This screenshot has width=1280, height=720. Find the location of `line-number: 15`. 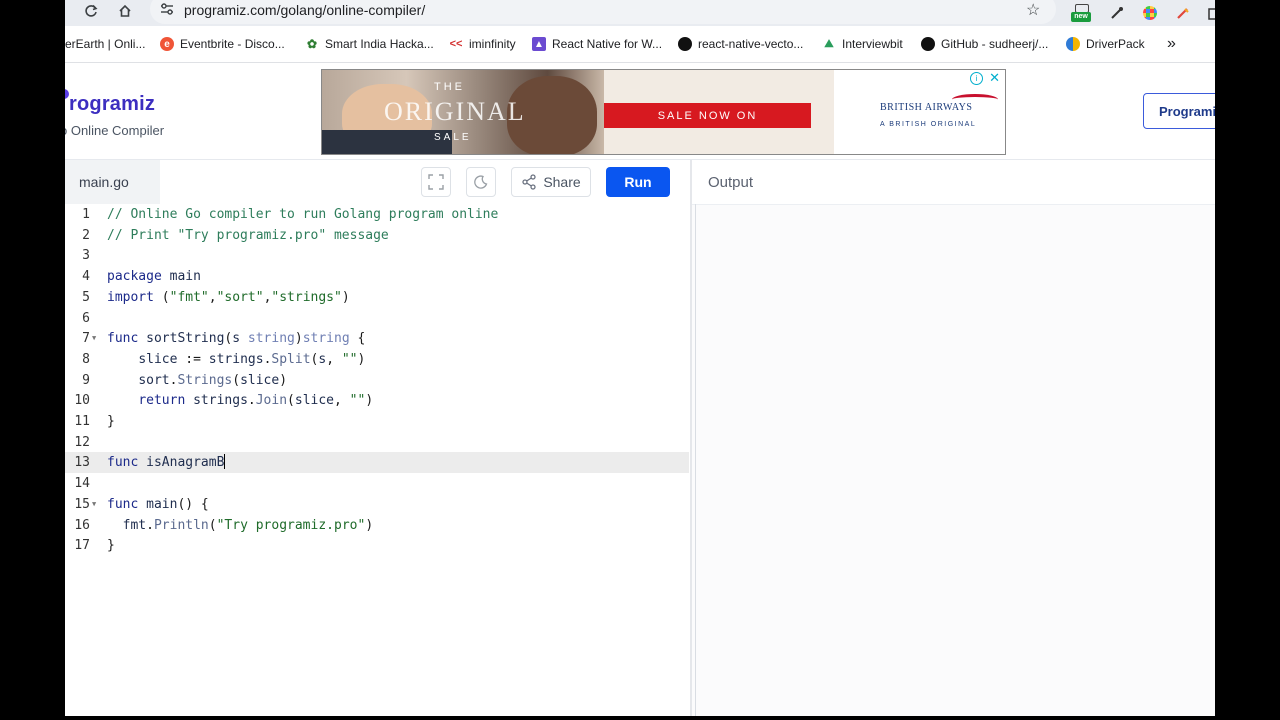

line-number: 15 is located at coordinates (82, 504).